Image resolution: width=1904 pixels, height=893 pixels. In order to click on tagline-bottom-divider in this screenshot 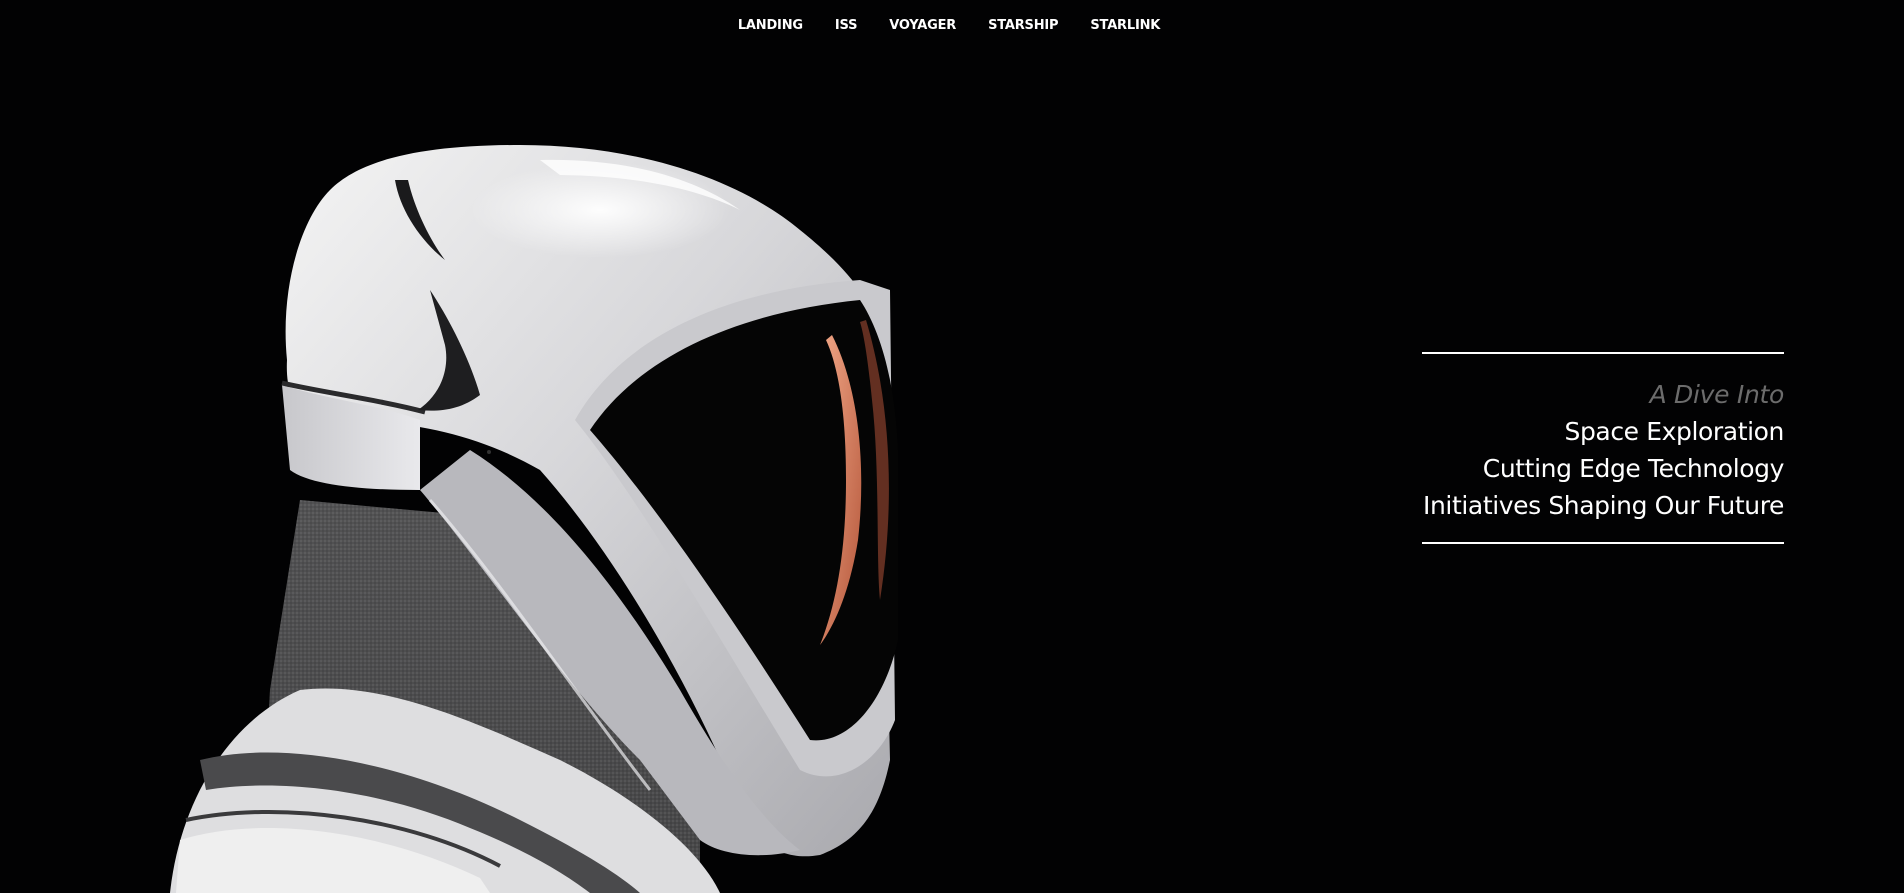, I will do `click(1603, 543)`.